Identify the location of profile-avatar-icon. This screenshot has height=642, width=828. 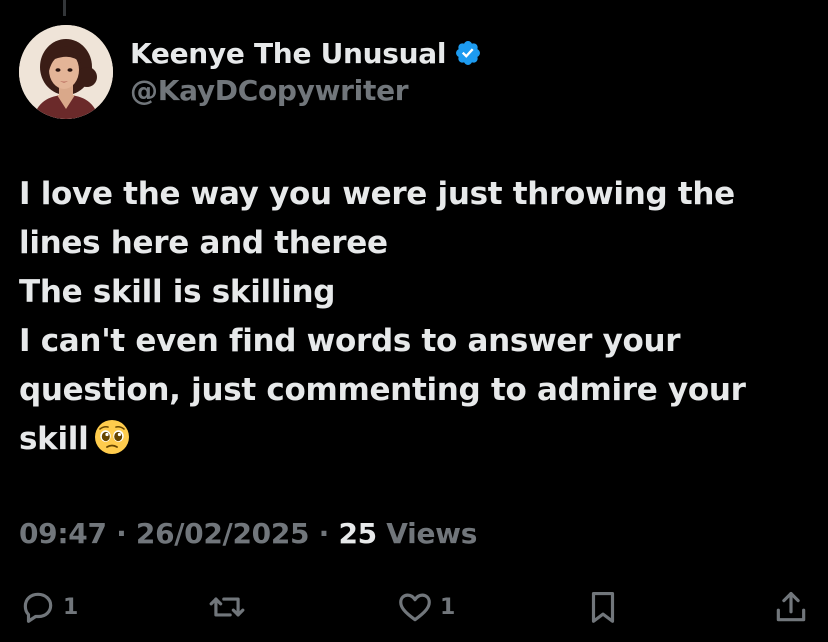
(66, 72).